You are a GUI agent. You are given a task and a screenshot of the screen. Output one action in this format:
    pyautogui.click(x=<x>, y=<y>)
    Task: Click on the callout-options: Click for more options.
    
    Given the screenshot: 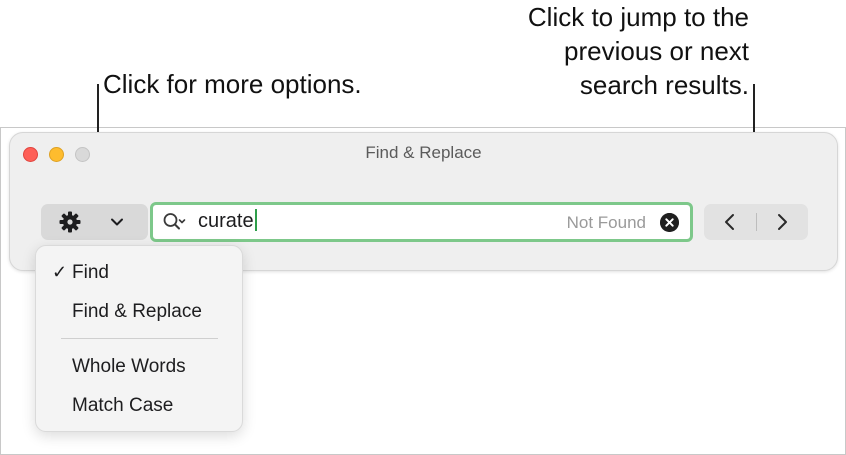 What is the action you would take?
    pyautogui.click(x=232, y=84)
    